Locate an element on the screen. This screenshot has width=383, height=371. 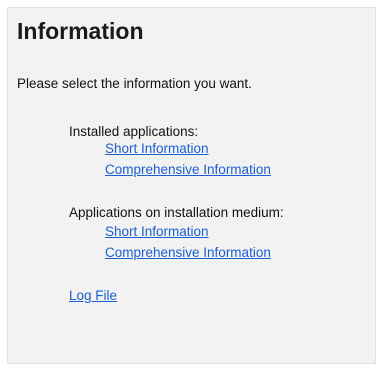
page-title: Information is located at coordinates (80, 31).